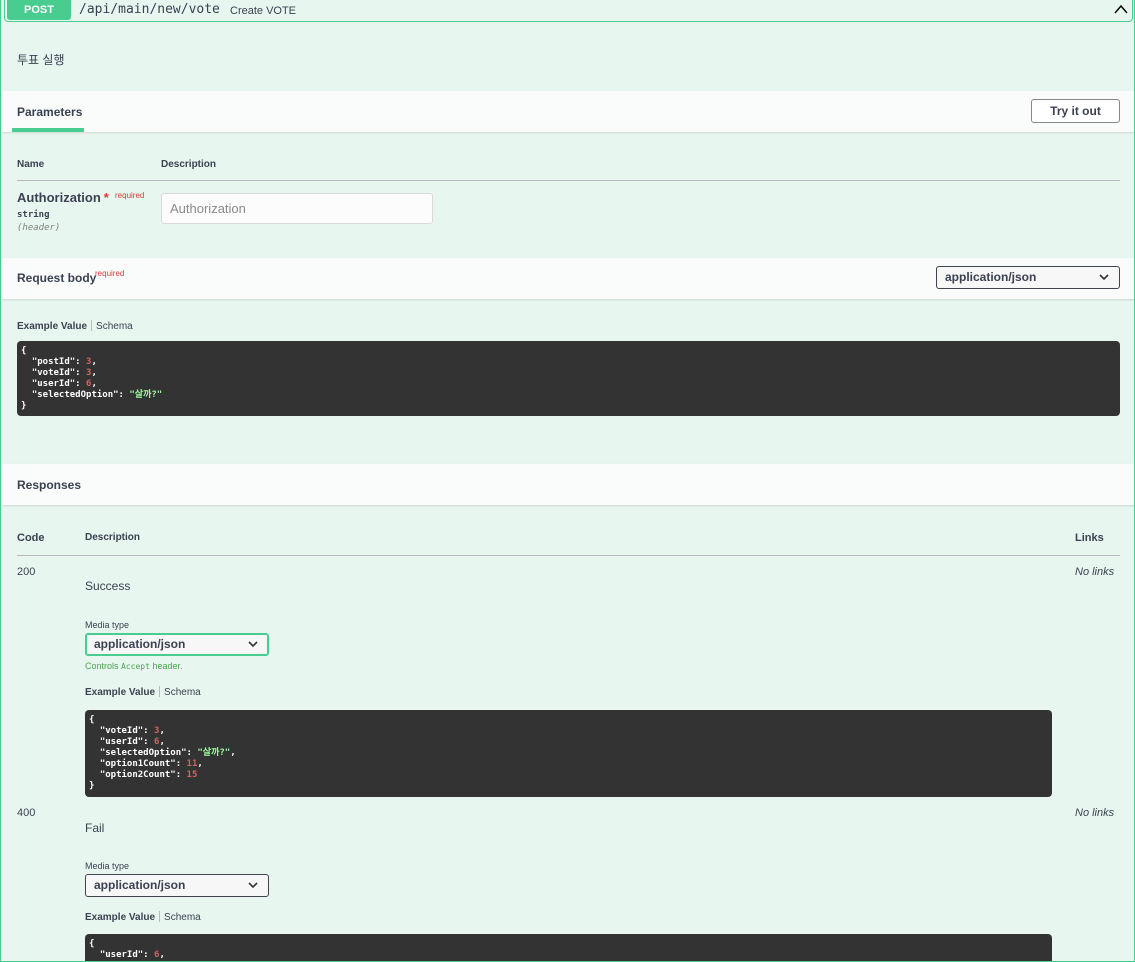  I want to click on endpoint-path: /api/main/new/vote, so click(149, 9).